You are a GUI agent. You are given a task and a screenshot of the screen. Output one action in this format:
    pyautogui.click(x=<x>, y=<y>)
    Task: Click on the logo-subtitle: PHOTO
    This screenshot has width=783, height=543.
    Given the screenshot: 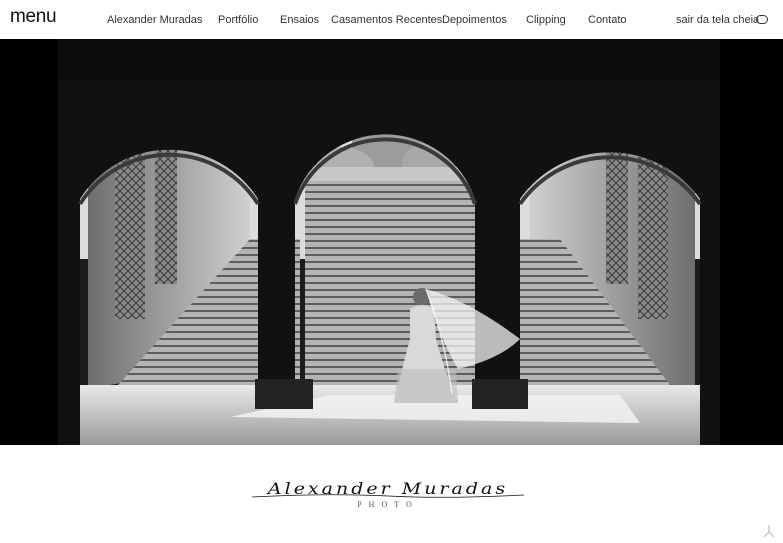 What is the action you would take?
    pyautogui.click(x=388, y=504)
    